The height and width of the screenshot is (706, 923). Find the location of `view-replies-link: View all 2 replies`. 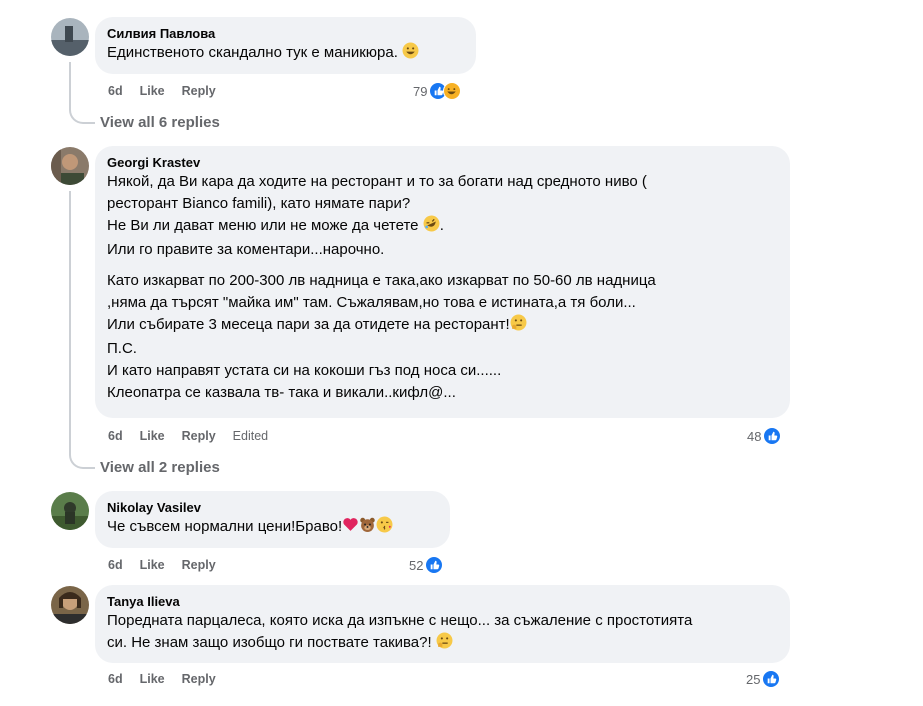

view-replies-link: View all 2 replies is located at coordinates (160, 467).